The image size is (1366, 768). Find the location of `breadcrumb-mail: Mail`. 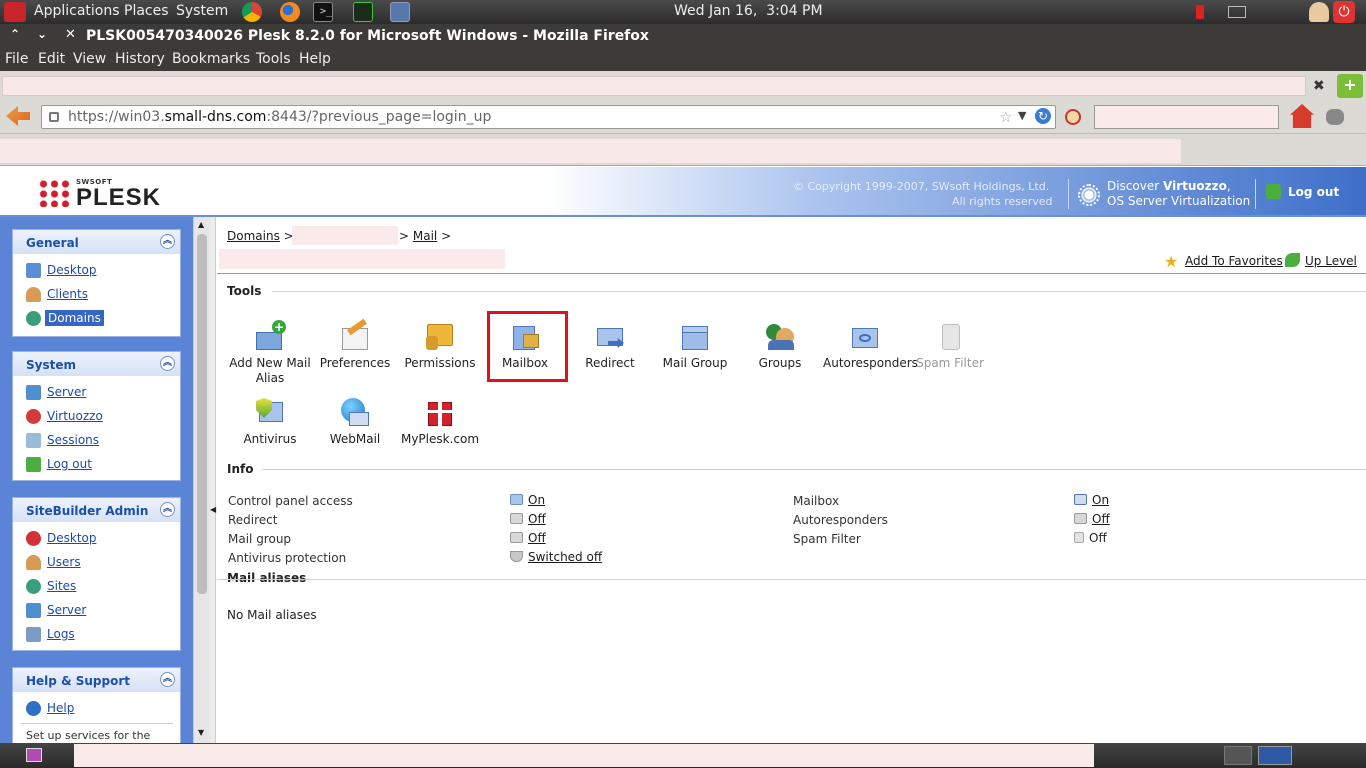

breadcrumb-mail: Mail is located at coordinates (425, 236).